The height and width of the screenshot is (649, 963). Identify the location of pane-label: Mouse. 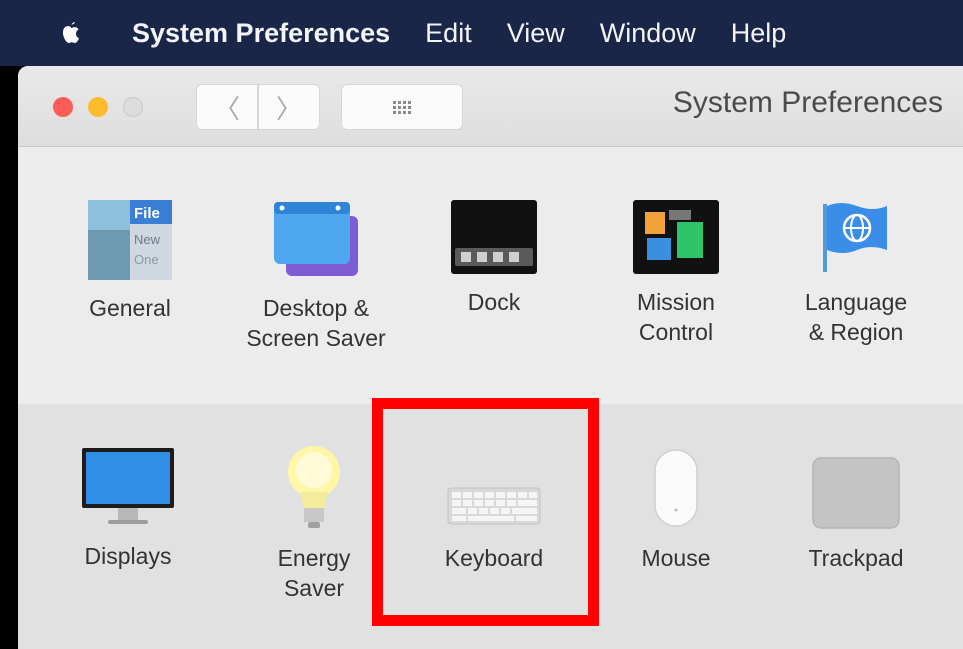
(676, 558).